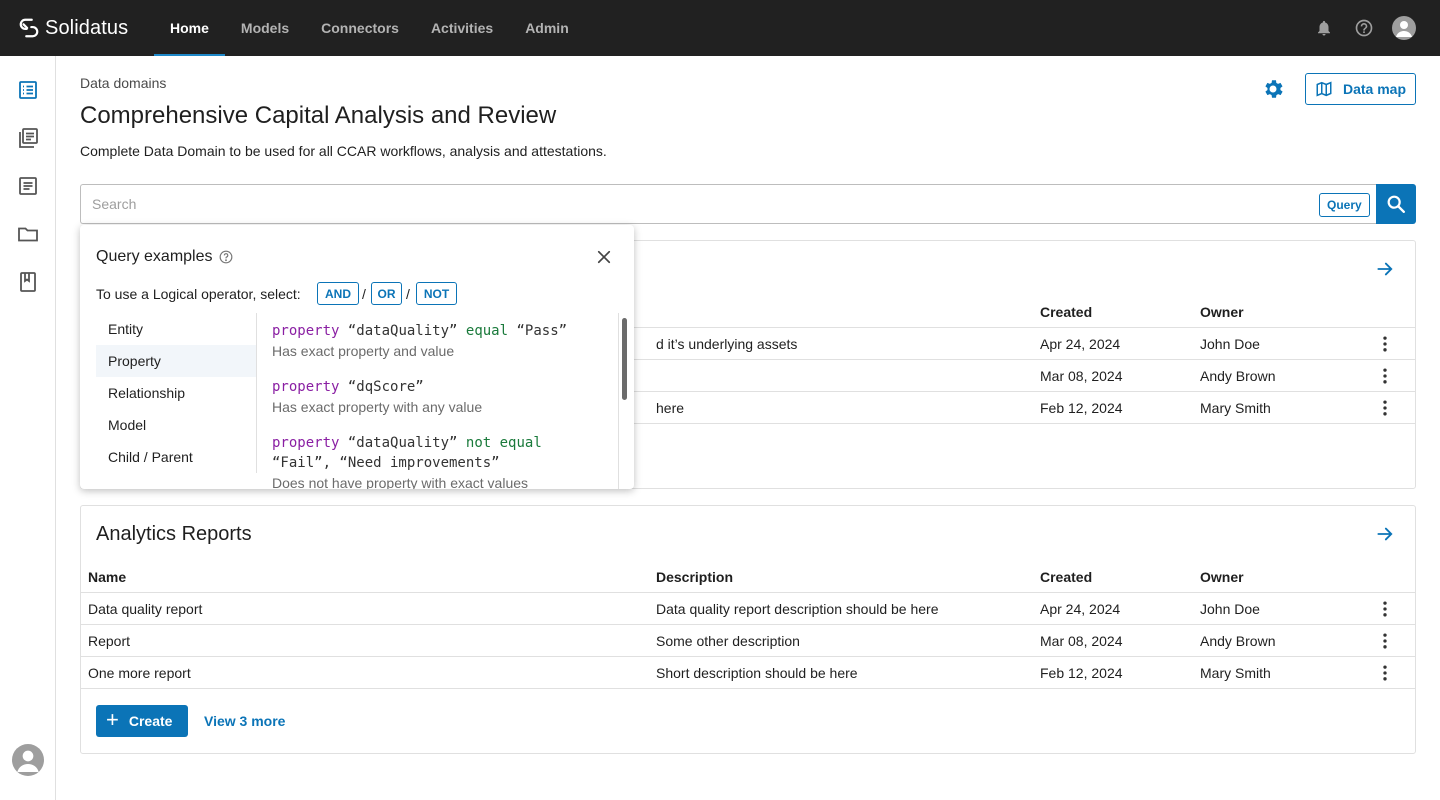  Describe the element at coordinates (28, 282) in the screenshot. I see `book-icon` at that location.